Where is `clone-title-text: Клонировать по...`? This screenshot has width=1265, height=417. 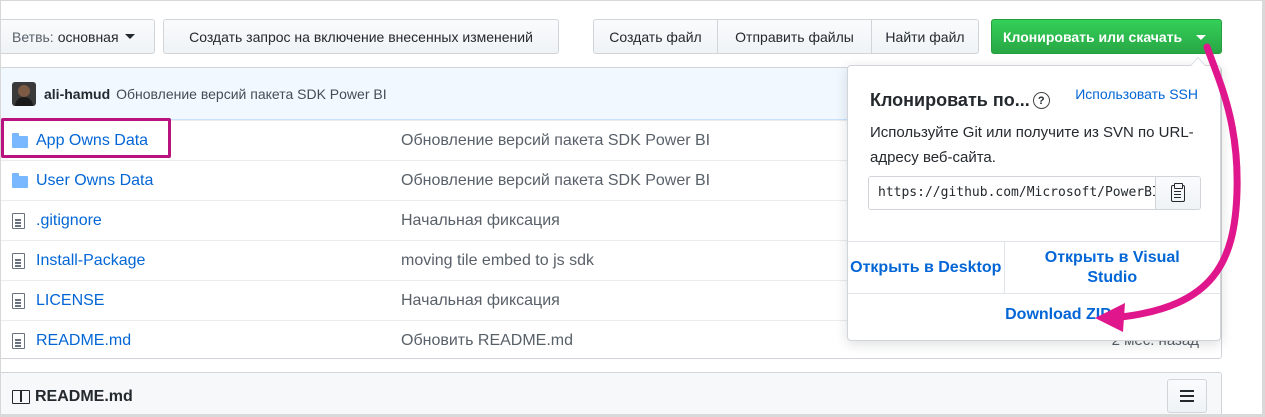 clone-title-text: Клонировать по... is located at coordinates (950, 100).